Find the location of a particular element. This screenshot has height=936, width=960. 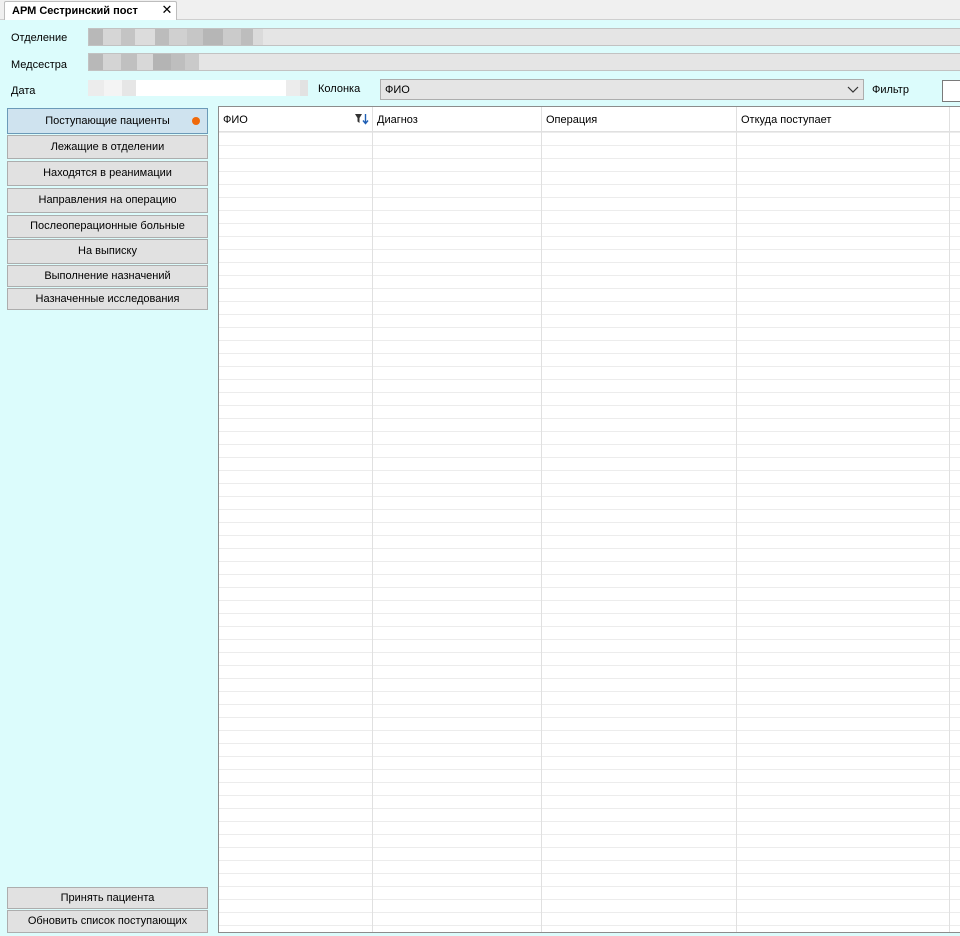

incoming-patients-label: Поступающие пациенты is located at coordinates (107, 121).